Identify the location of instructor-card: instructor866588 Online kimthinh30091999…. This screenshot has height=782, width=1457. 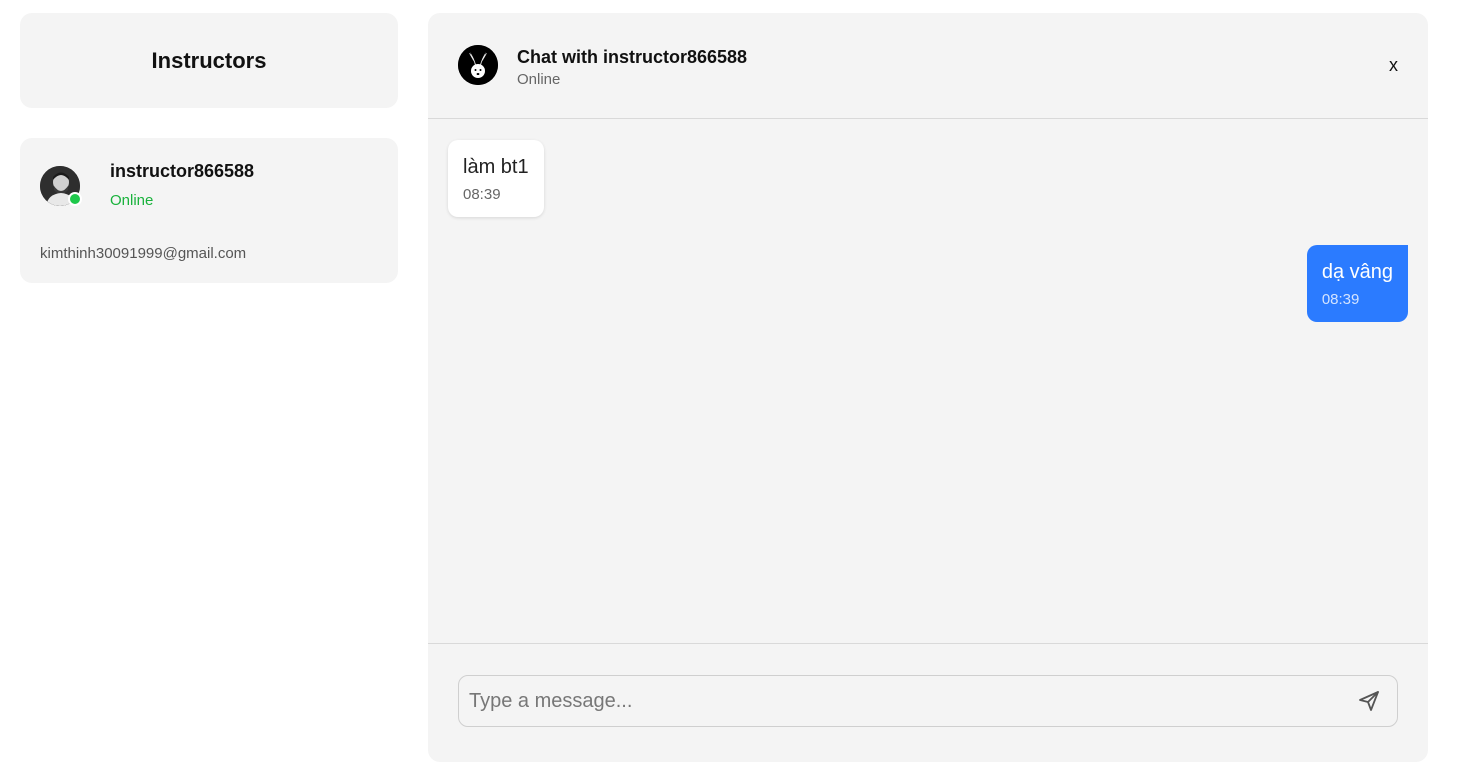
(209, 210).